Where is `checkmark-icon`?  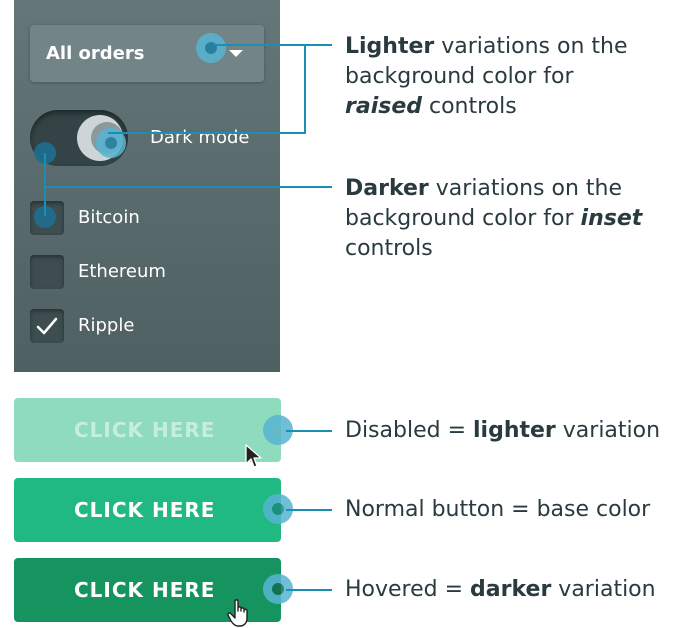 checkmark-icon is located at coordinates (47, 326).